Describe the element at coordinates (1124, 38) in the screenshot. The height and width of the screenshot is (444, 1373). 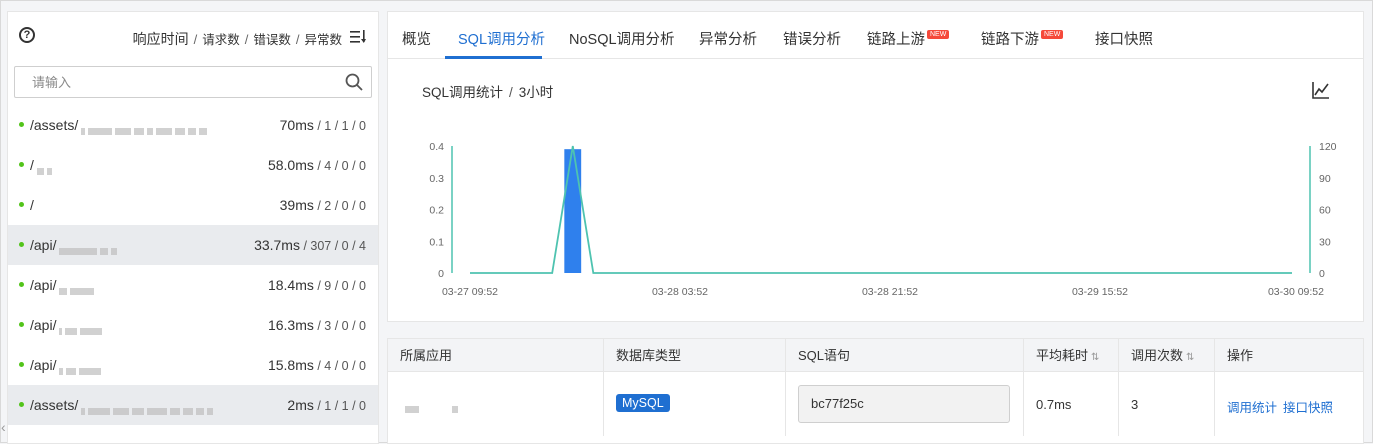
I see `tab-interface-snapshot: 接口快照` at that location.